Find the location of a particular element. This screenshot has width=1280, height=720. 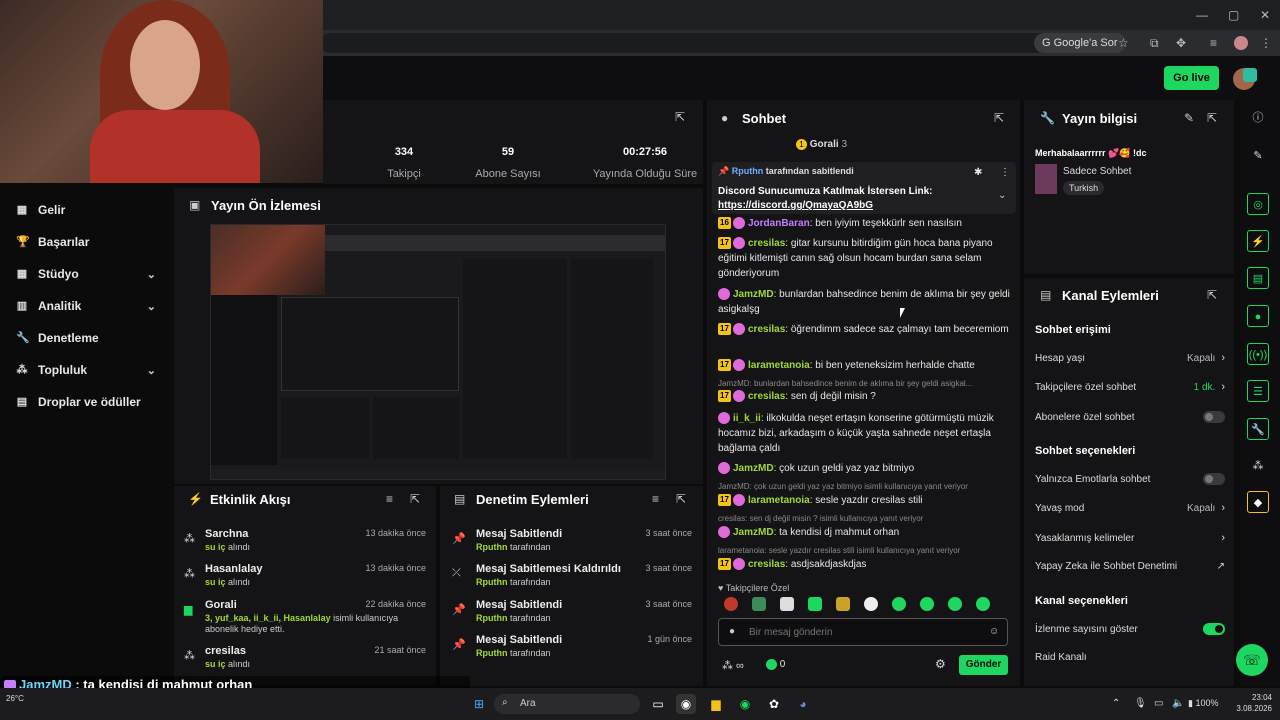

chat-input-box: ● ☺ is located at coordinates (863, 632).